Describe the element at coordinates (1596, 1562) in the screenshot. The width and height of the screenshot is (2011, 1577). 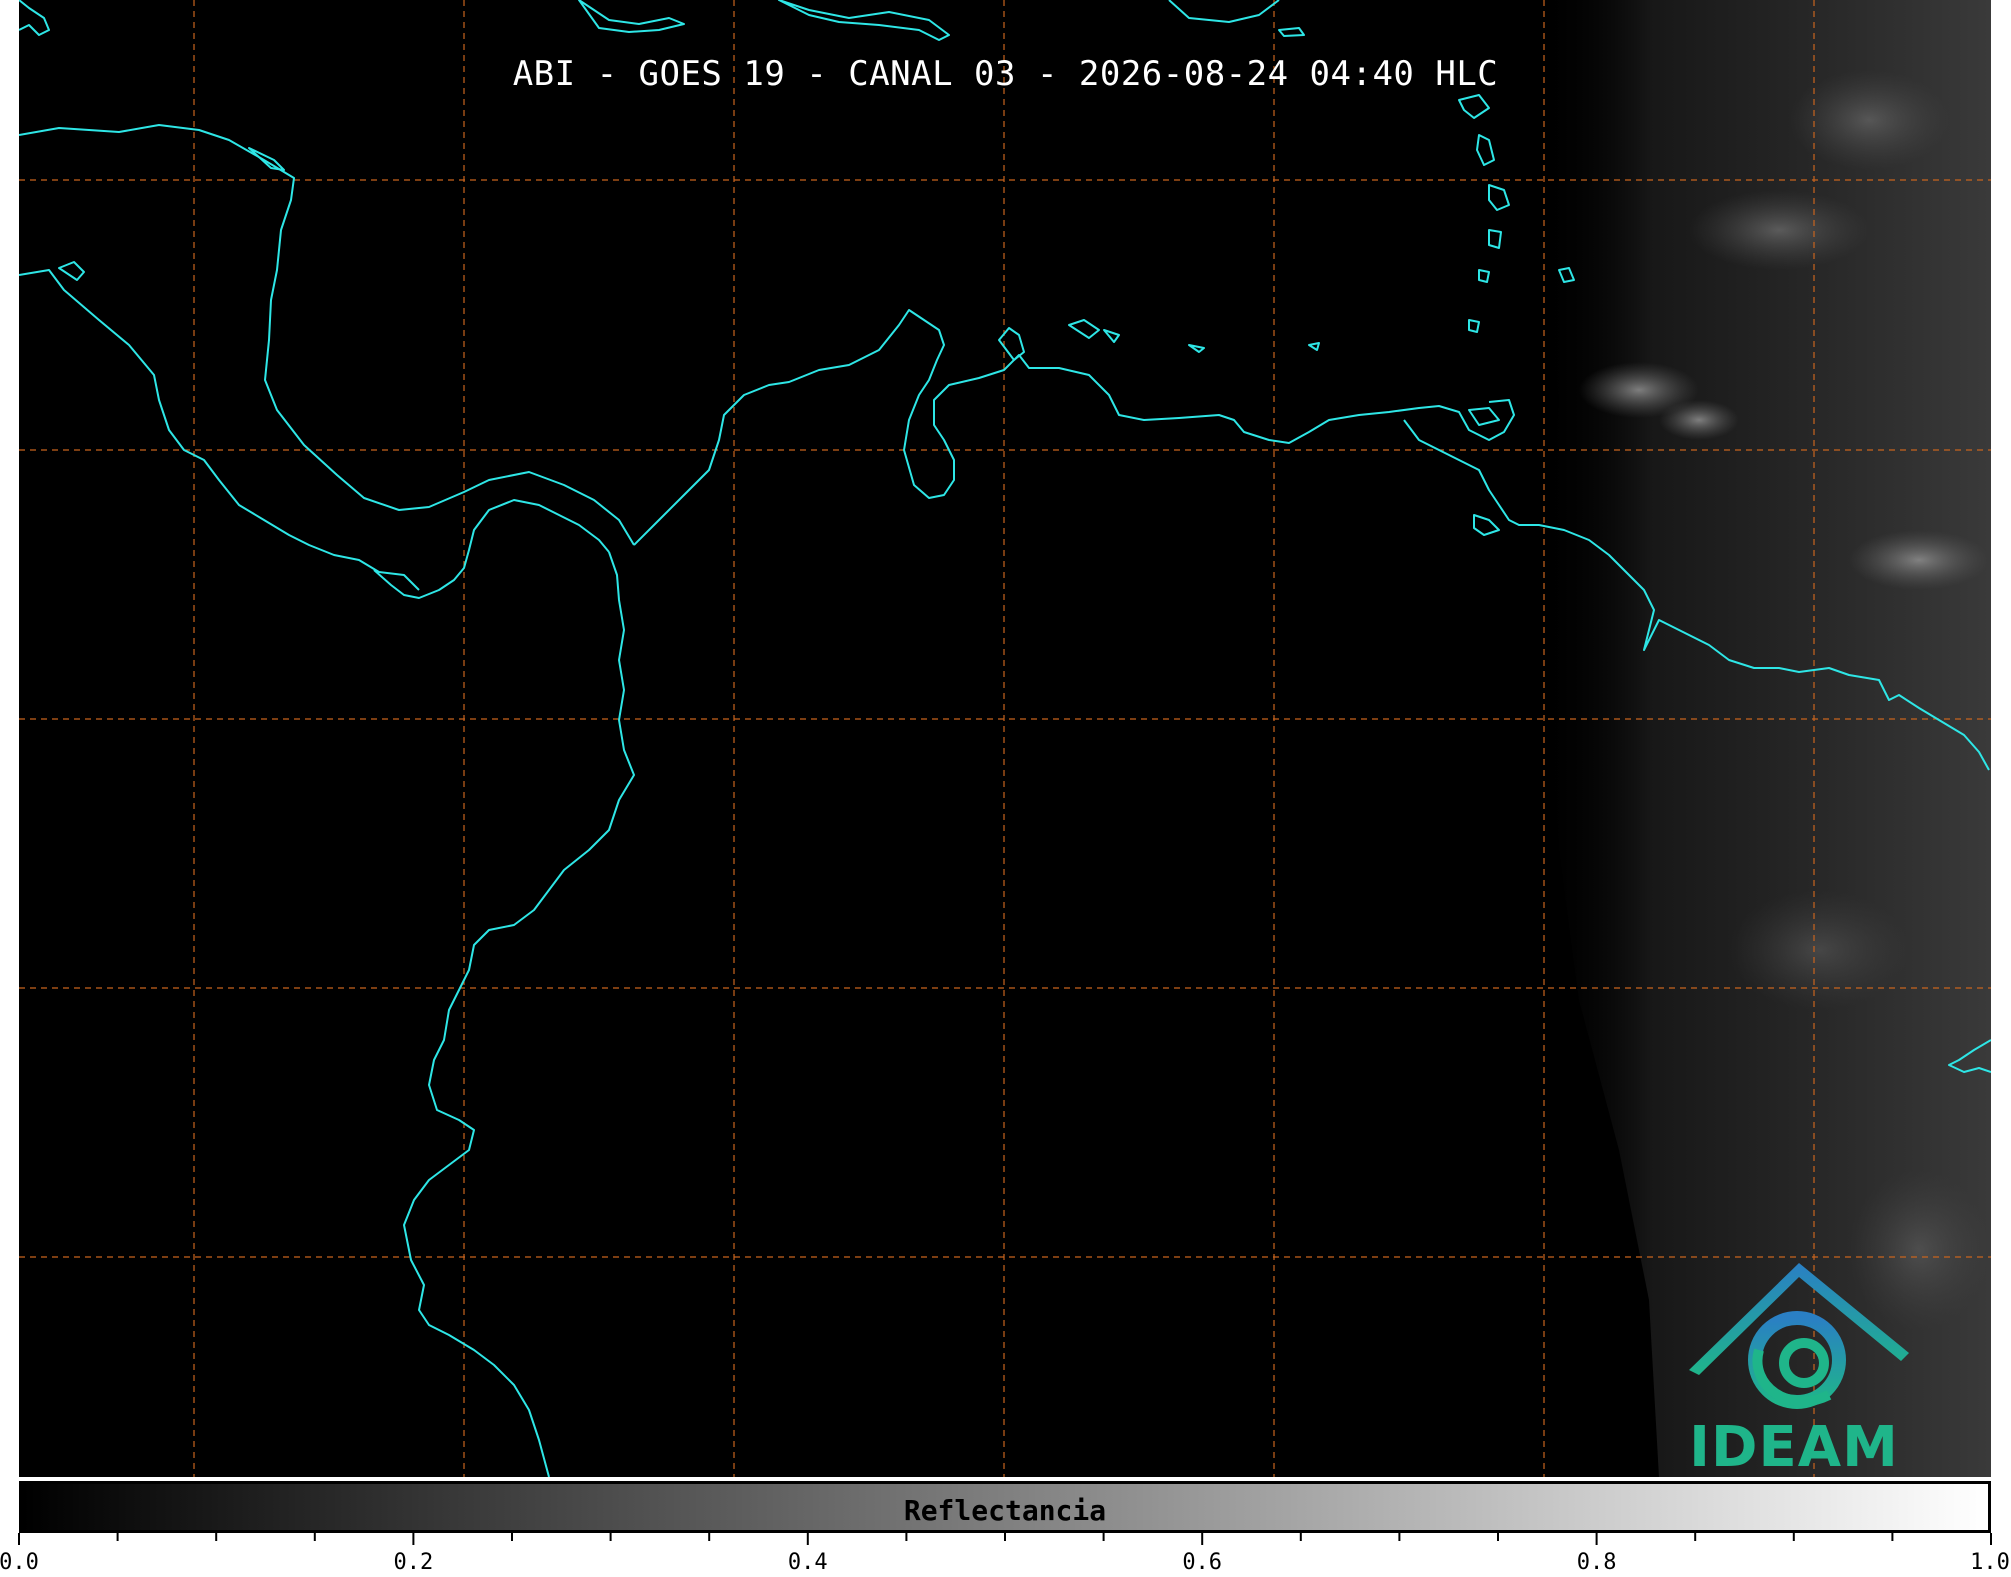
I see `colorbar-tick-label: 0.8` at that location.